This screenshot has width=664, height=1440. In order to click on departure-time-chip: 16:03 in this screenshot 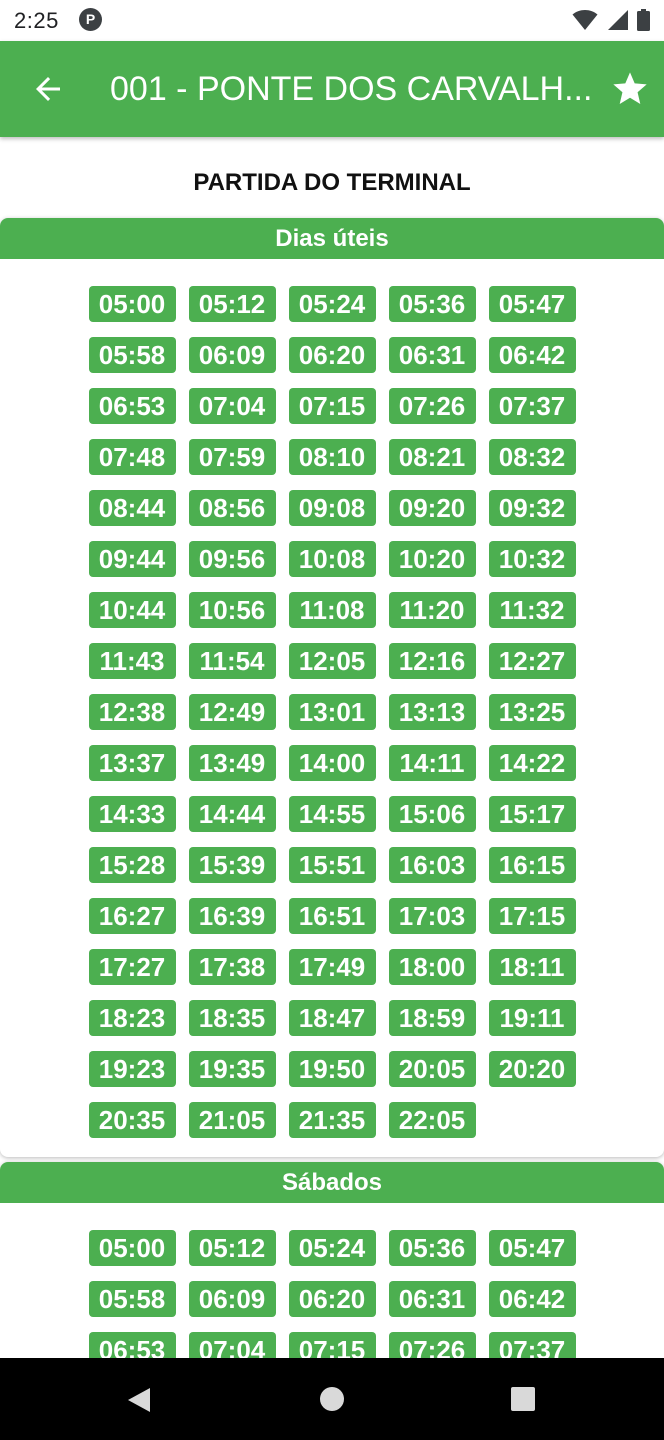, I will do `click(432, 865)`.